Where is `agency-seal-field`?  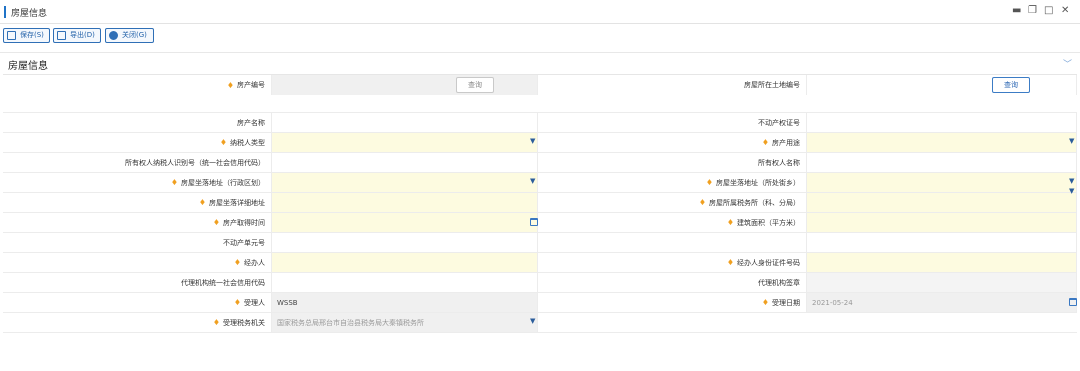 agency-seal-field is located at coordinates (941, 282).